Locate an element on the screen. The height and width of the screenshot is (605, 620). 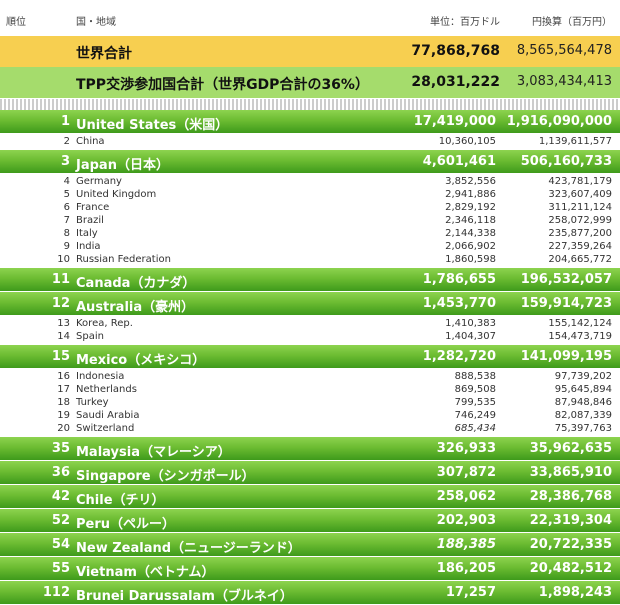
gdp-usd: 2,829,192 is located at coordinates (470, 207).